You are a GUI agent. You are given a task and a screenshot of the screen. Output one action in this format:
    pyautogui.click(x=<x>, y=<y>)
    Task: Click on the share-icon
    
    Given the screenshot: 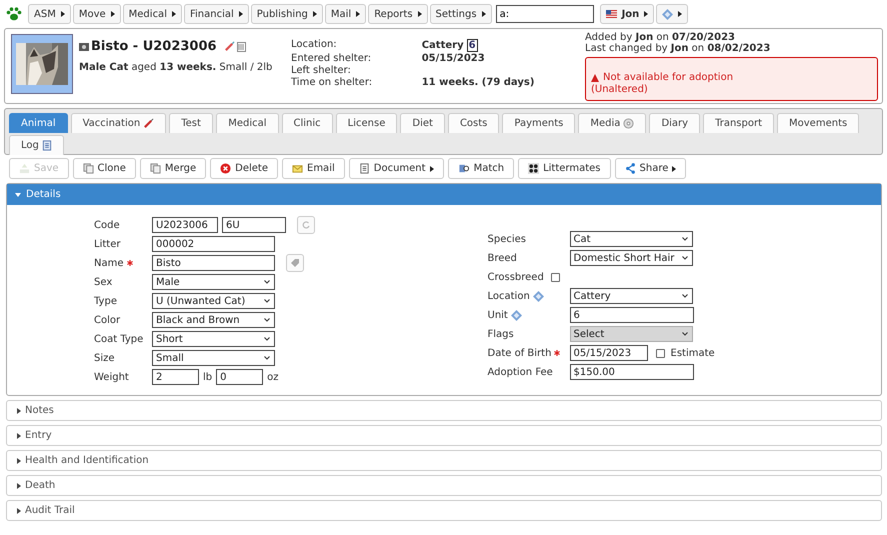 What is the action you would take?
    pyautogui.click(x=630, y=168)
    